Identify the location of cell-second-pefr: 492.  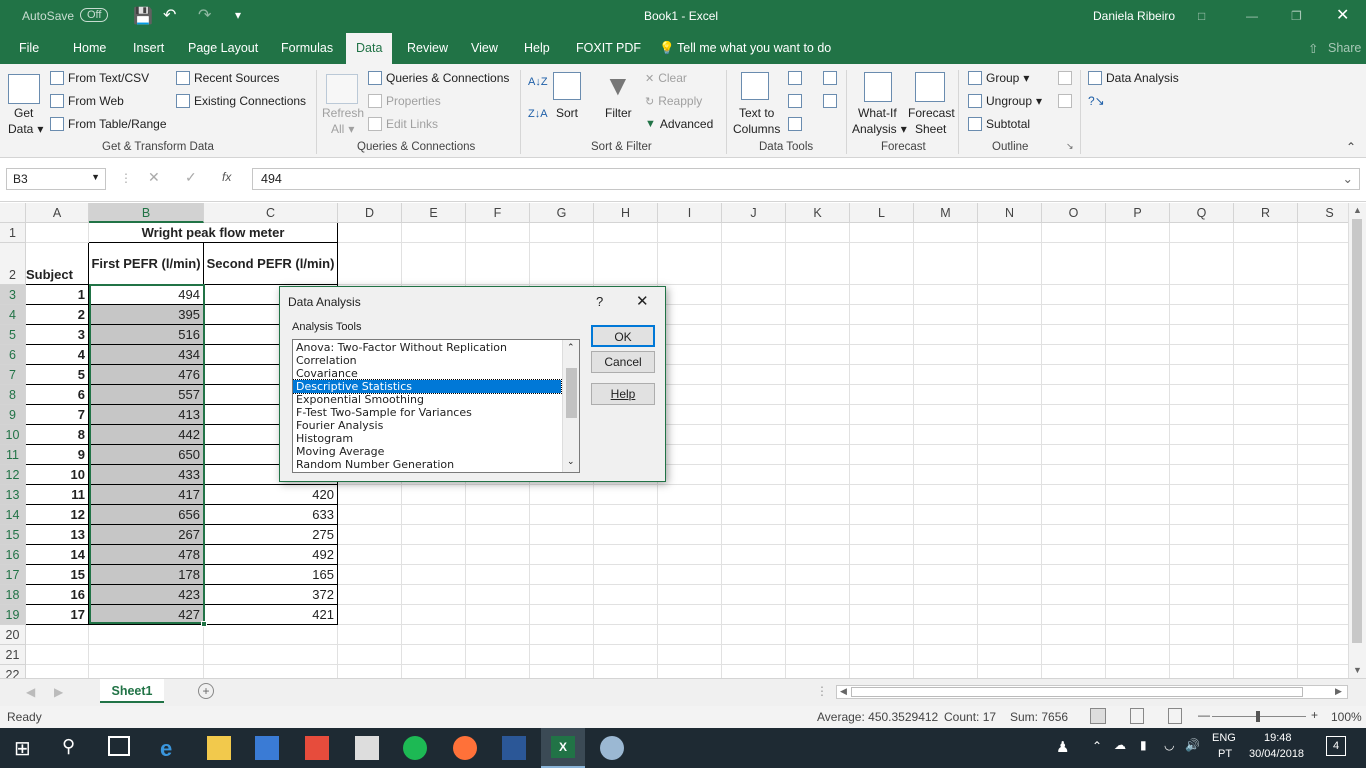
(271, 555).